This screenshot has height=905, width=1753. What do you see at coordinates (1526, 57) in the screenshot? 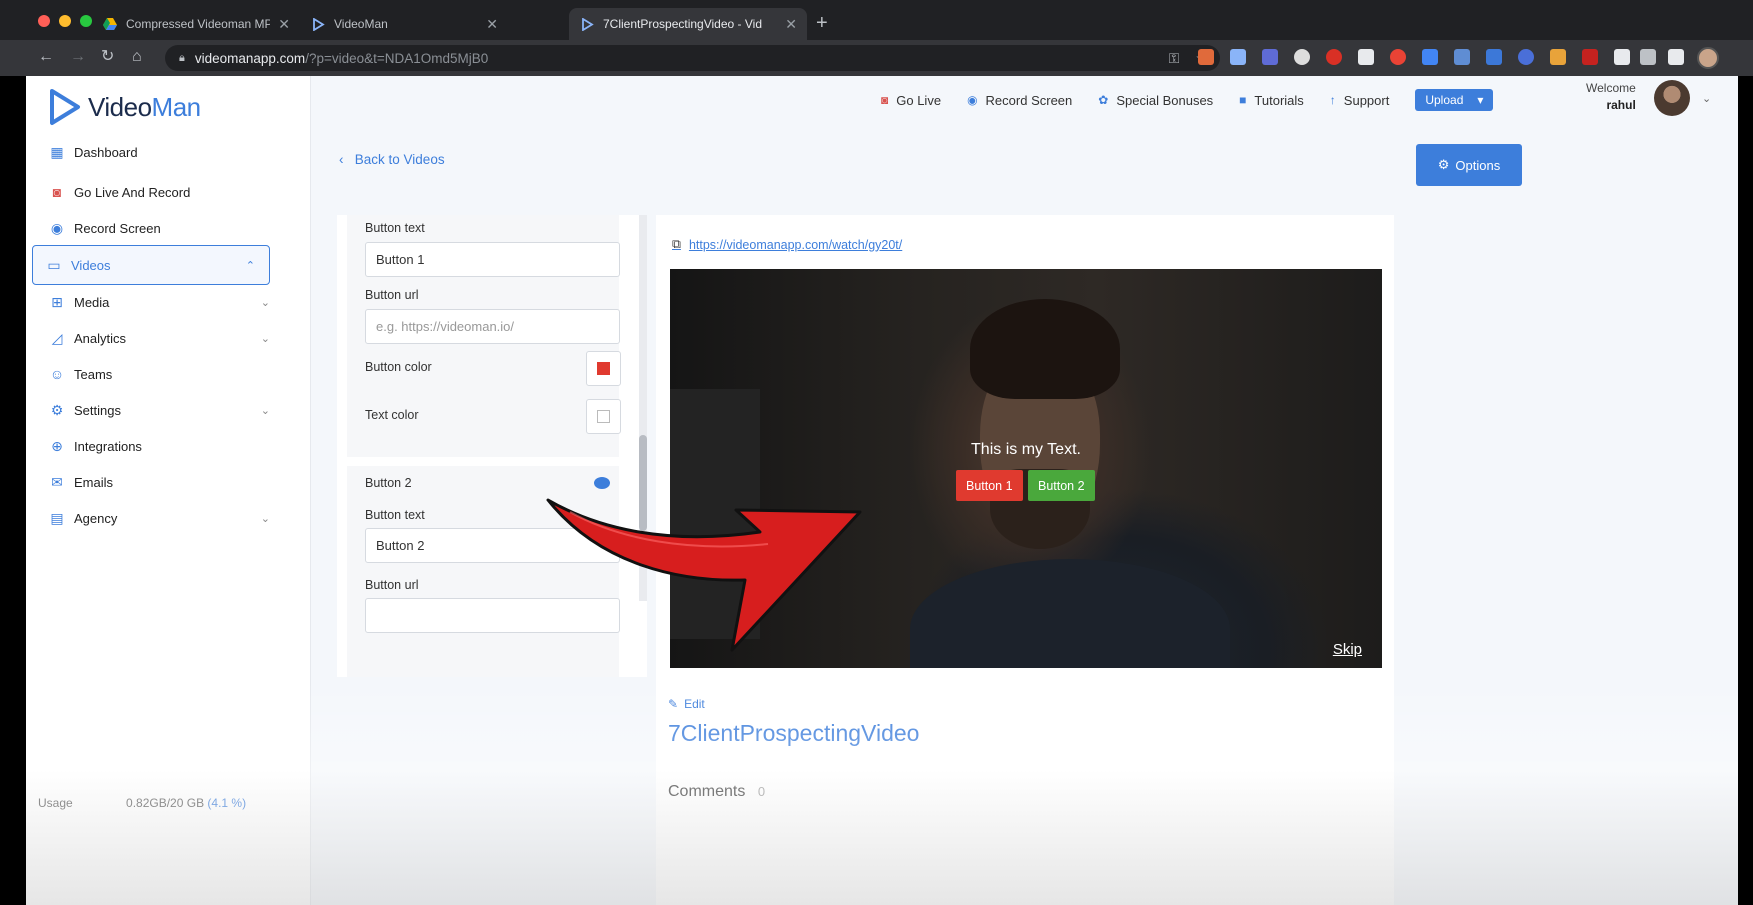
I see `extension-group-icon` at bounding box center [1526, 57].